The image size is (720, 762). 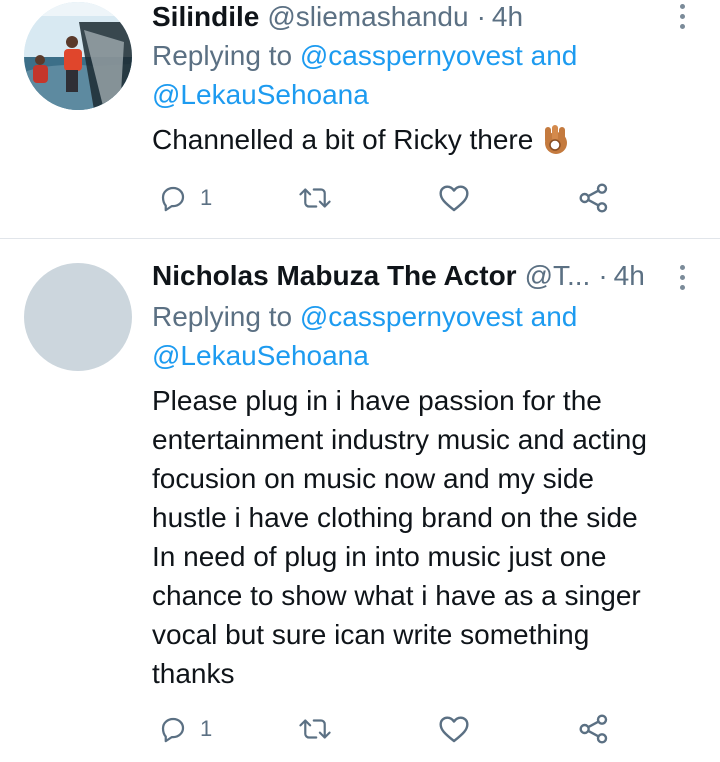 I want to click on tweet-text-line: thanks, so click(x=193, y=673).